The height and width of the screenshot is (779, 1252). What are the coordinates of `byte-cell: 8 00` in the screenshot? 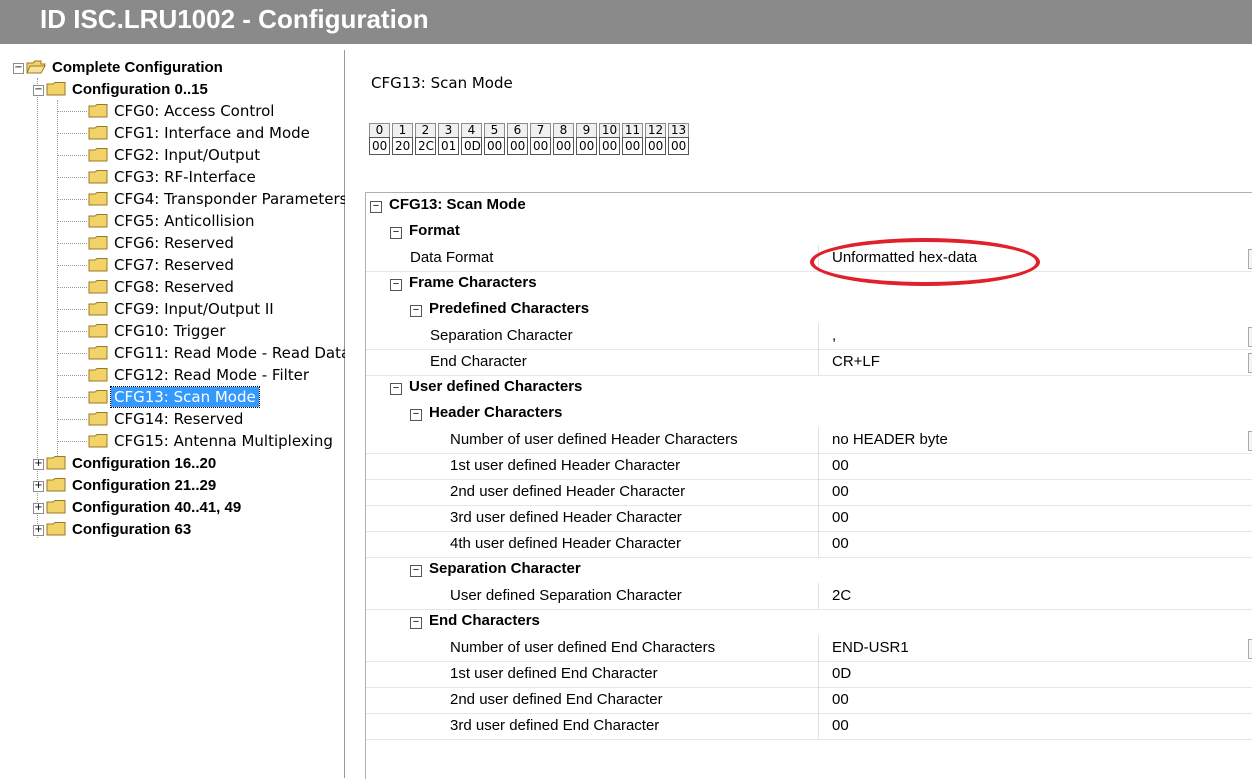 It's located at (563, 139).